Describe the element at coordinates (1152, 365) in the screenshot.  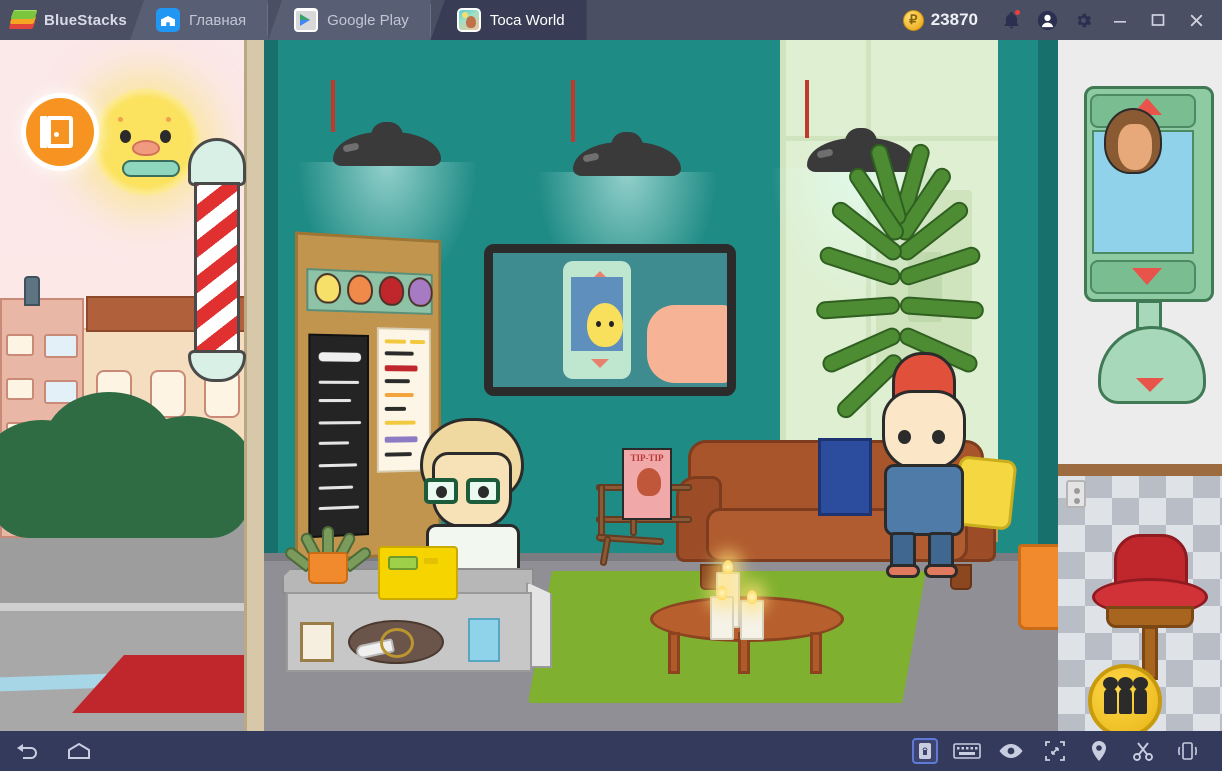
I see `dryer-dome` at that location.